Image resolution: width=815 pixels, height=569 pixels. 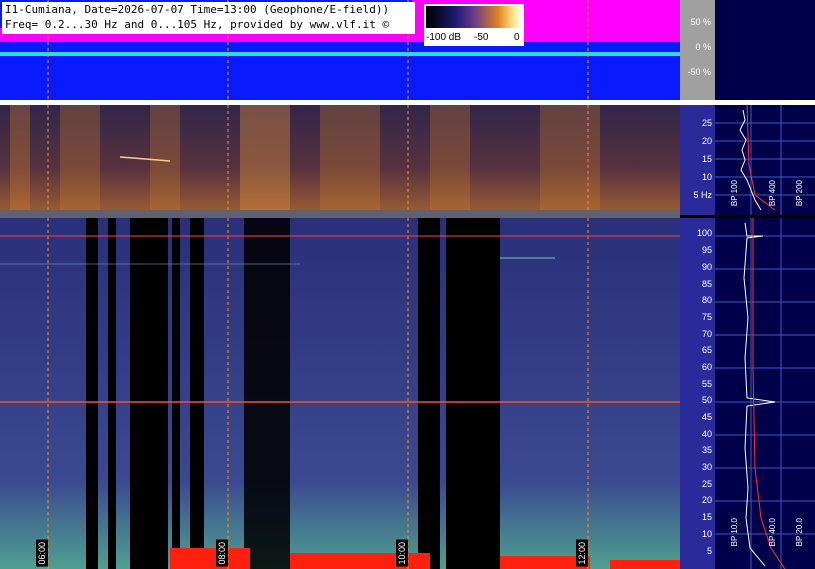 I want to click on colorbar-min-label: -100 dB, so click(x=444, y=37).